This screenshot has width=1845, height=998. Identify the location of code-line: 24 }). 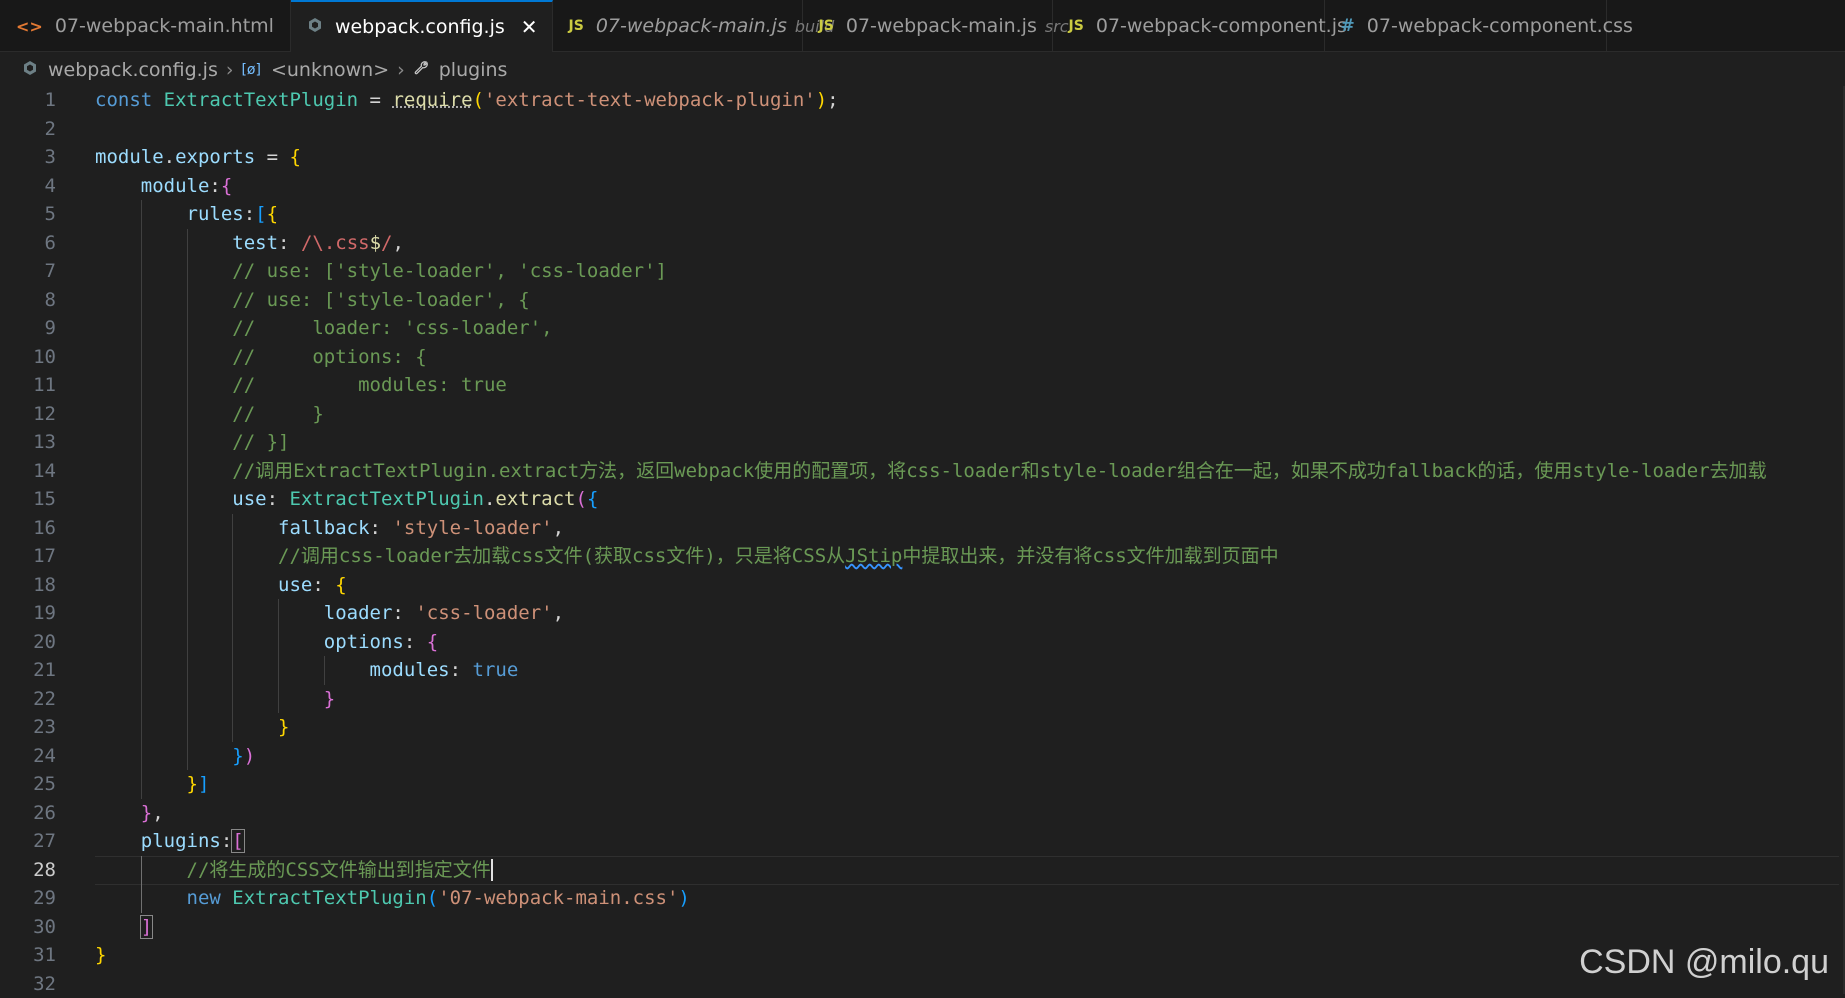
(922, 756).